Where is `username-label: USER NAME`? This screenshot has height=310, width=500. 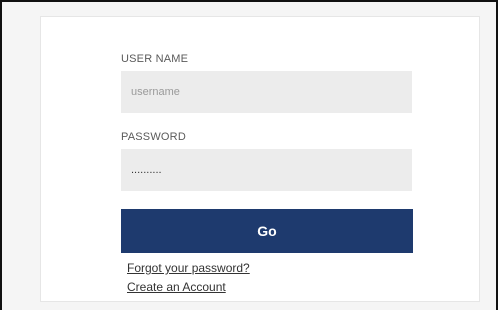
username-label: USER NAME is located at coordinates (155, 59).